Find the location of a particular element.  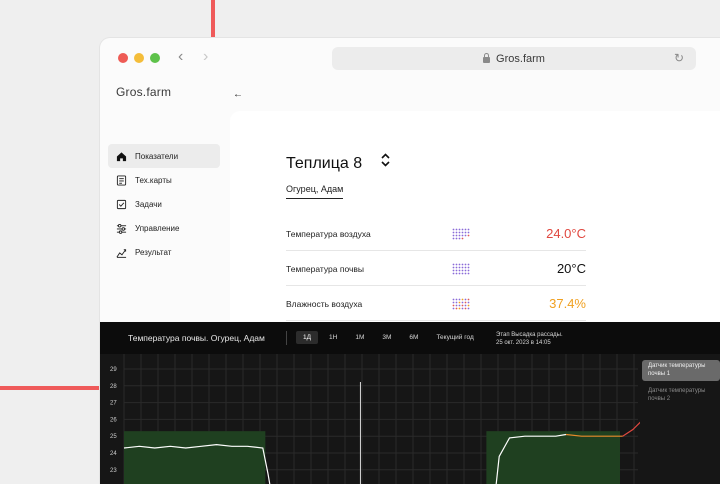

header-divider is located at coordinates (286, 338).